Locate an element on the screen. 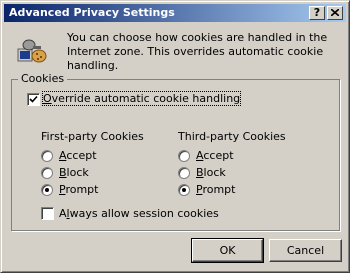  first-party-accept-label: Accept is located at coordinates (78, 155).